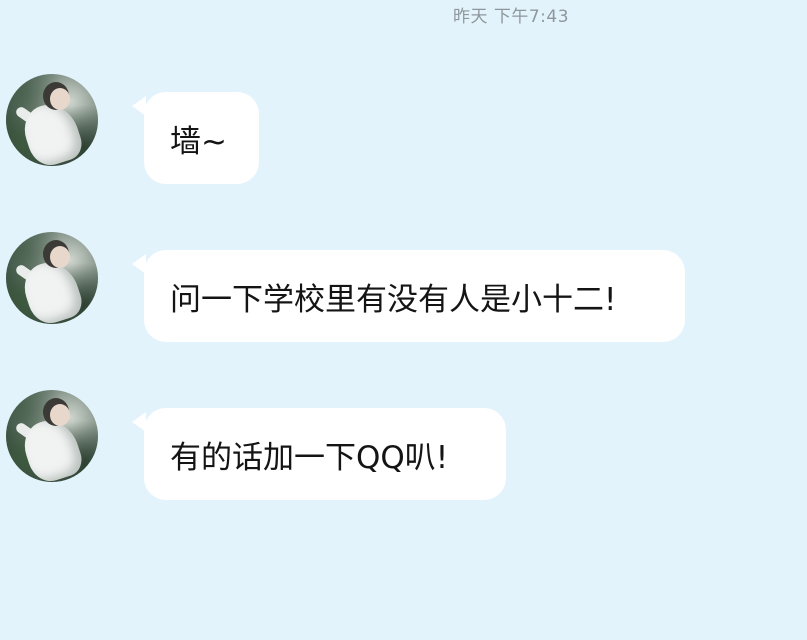 This screenshot has height=640, width=807. Describe the element at coordinates (511, 17) in the screenshot. I see `timestamp: 昨天 下午7:43` at that location.